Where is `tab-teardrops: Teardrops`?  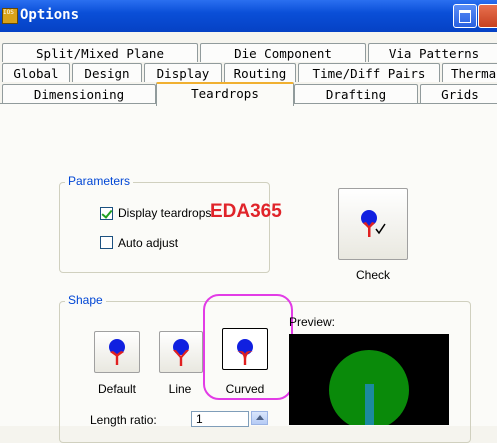
tab-teardrops: Teardrops is located at coordinates (225, 94).